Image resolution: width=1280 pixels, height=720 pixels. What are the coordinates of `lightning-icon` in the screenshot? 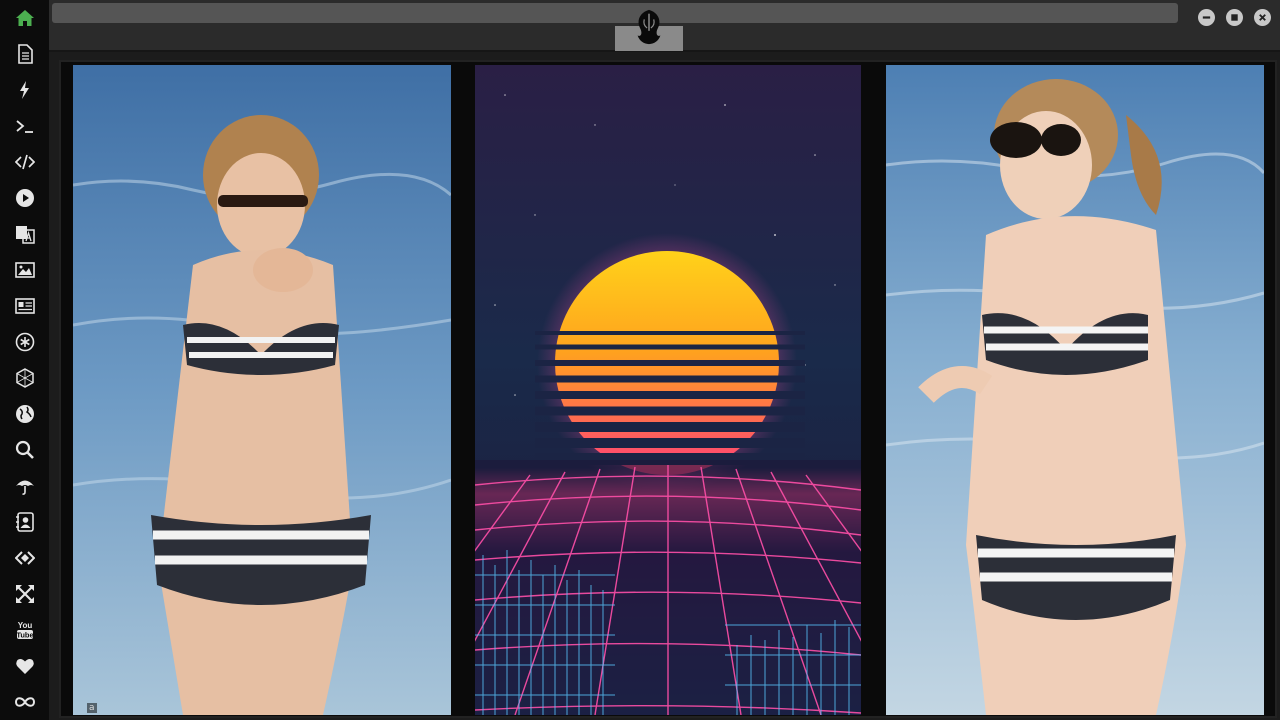 It's located at (24, 90).